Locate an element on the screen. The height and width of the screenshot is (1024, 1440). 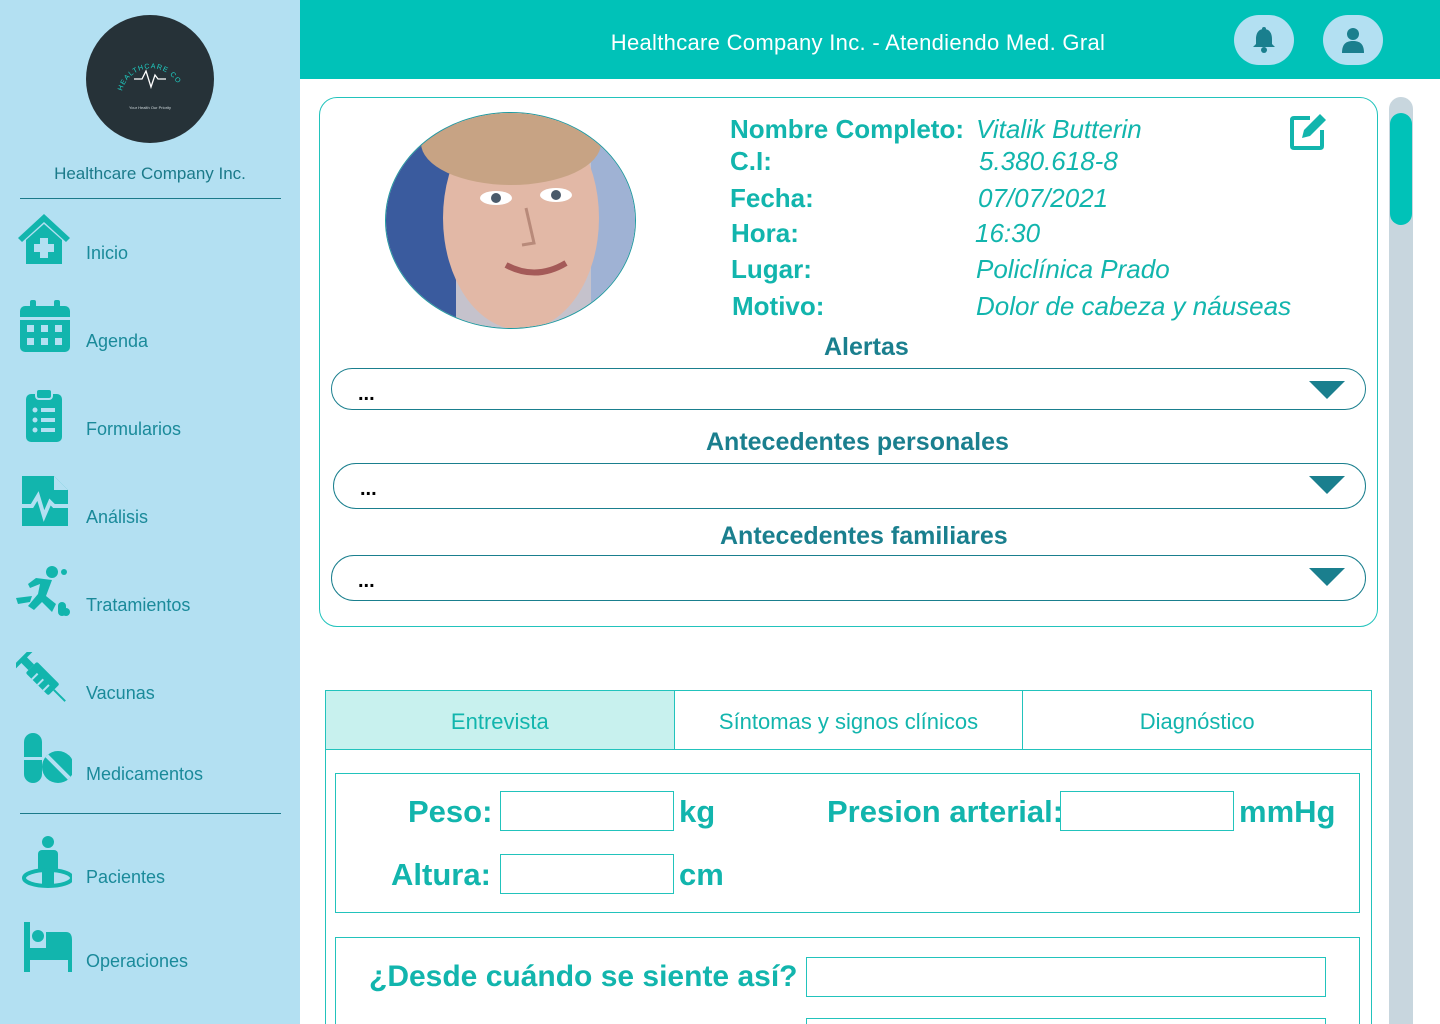
sidebar-item-operaciones: Operaciones is located at coordinates (150, 950).